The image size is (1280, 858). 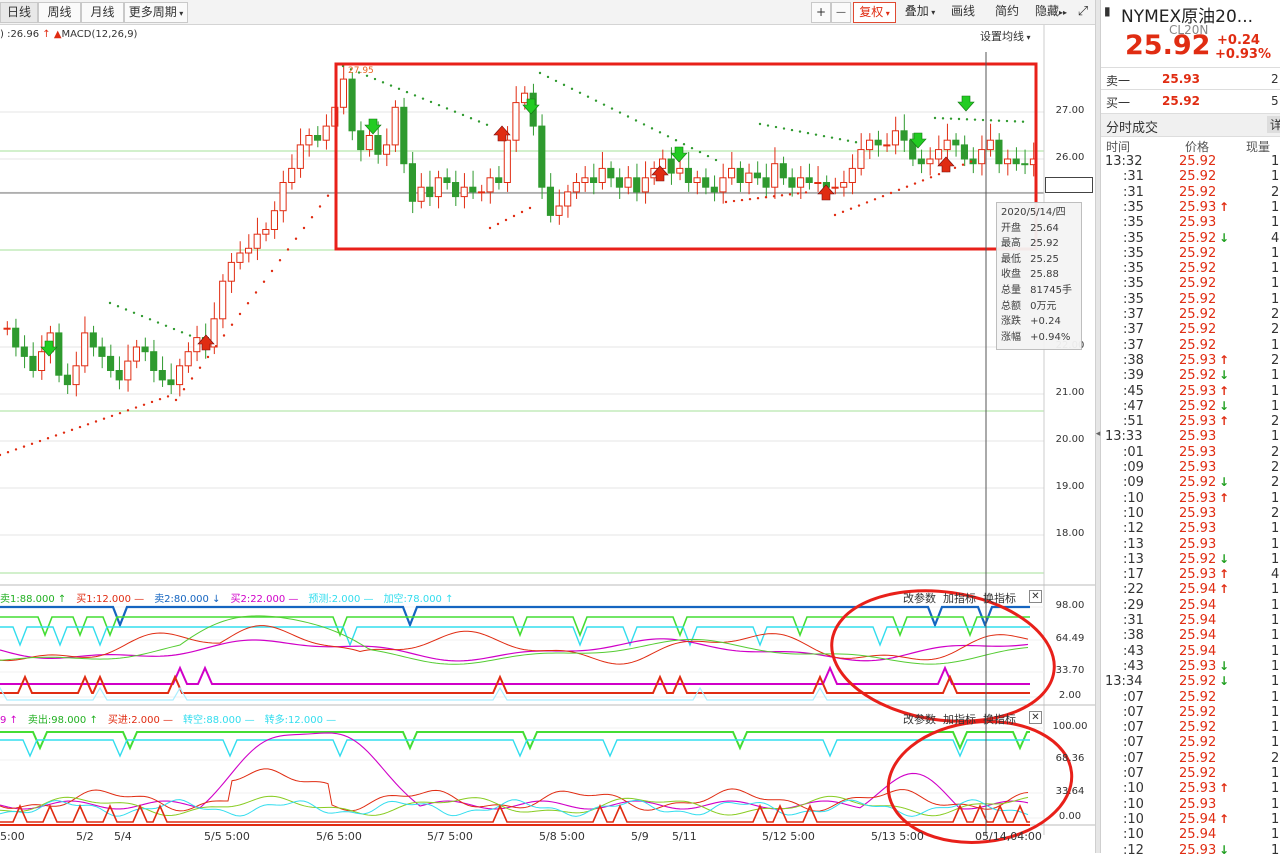 What do you see at coordinates (1070, 533) in the screenshot?
I see `price-tick-label: 18.00` at bounding box center [1070, 533].